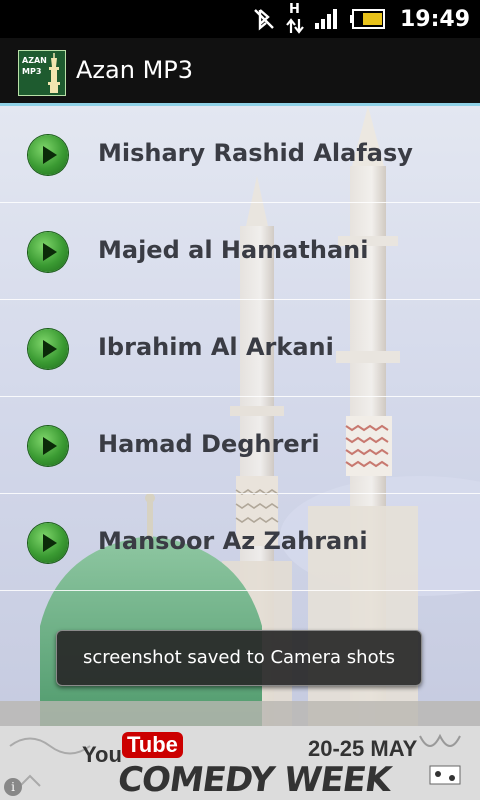 Image resolution: width=480 pixels, height=800 pixels. What do you see at coordinates (54, 73) in the screenshot?
I see `minaret-icon` at bounding box center [54, 73].